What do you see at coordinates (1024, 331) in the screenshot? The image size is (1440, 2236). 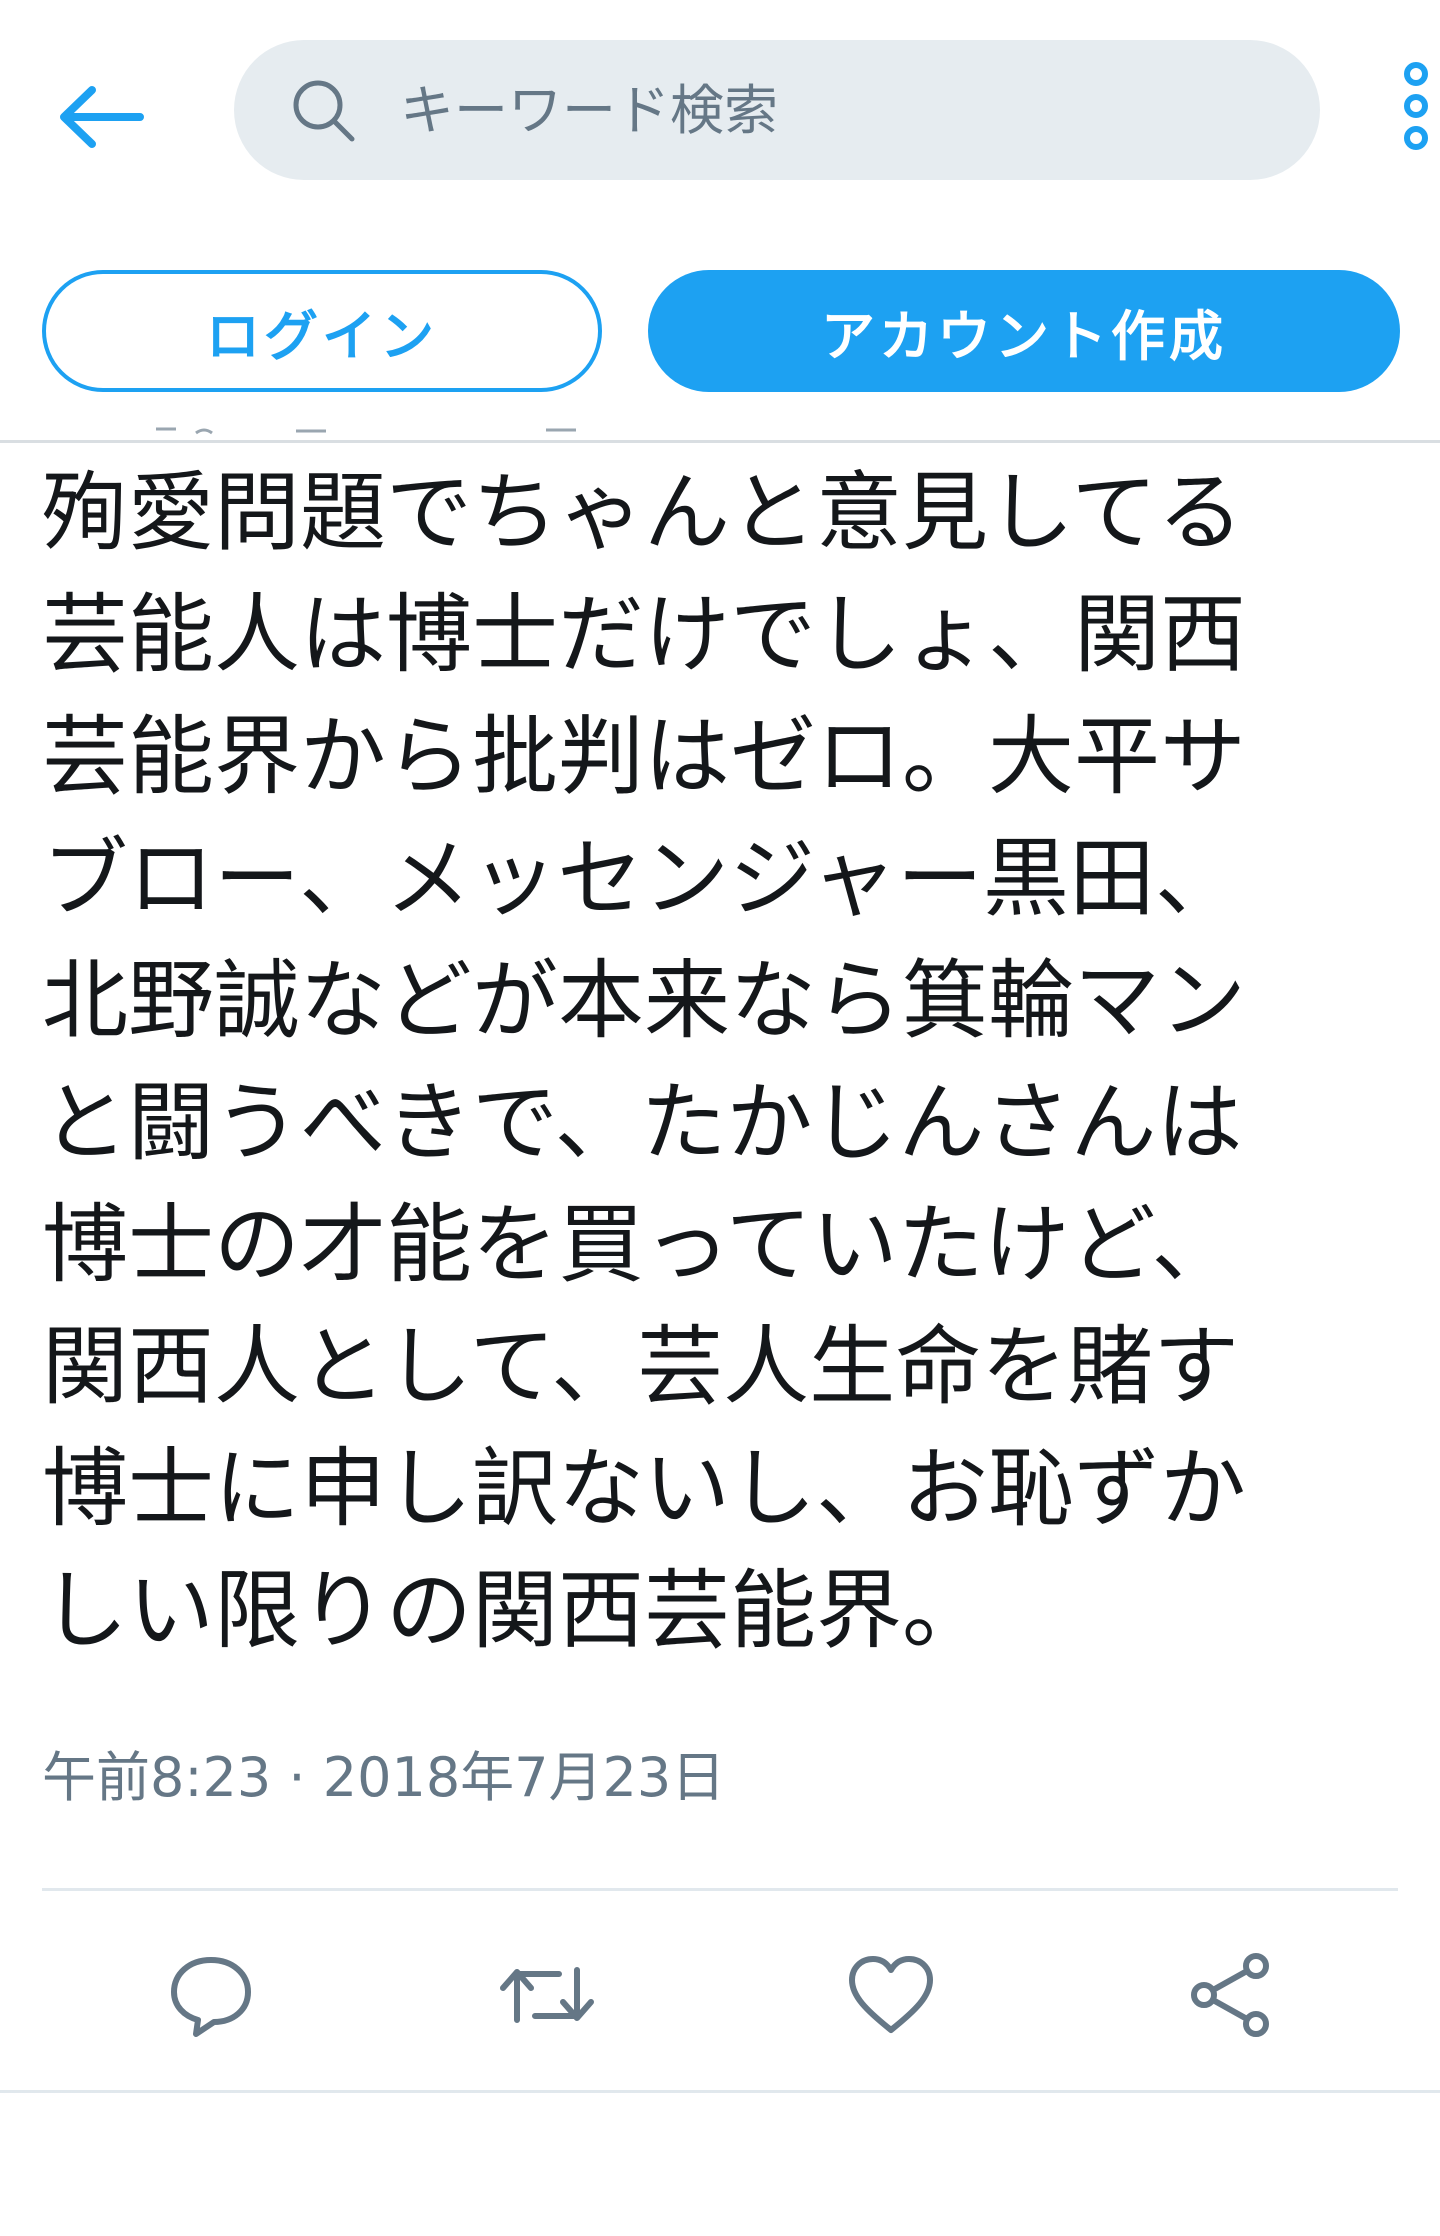 I see `create-account-button: アカウント作成` at bounding box center [1024, 331].